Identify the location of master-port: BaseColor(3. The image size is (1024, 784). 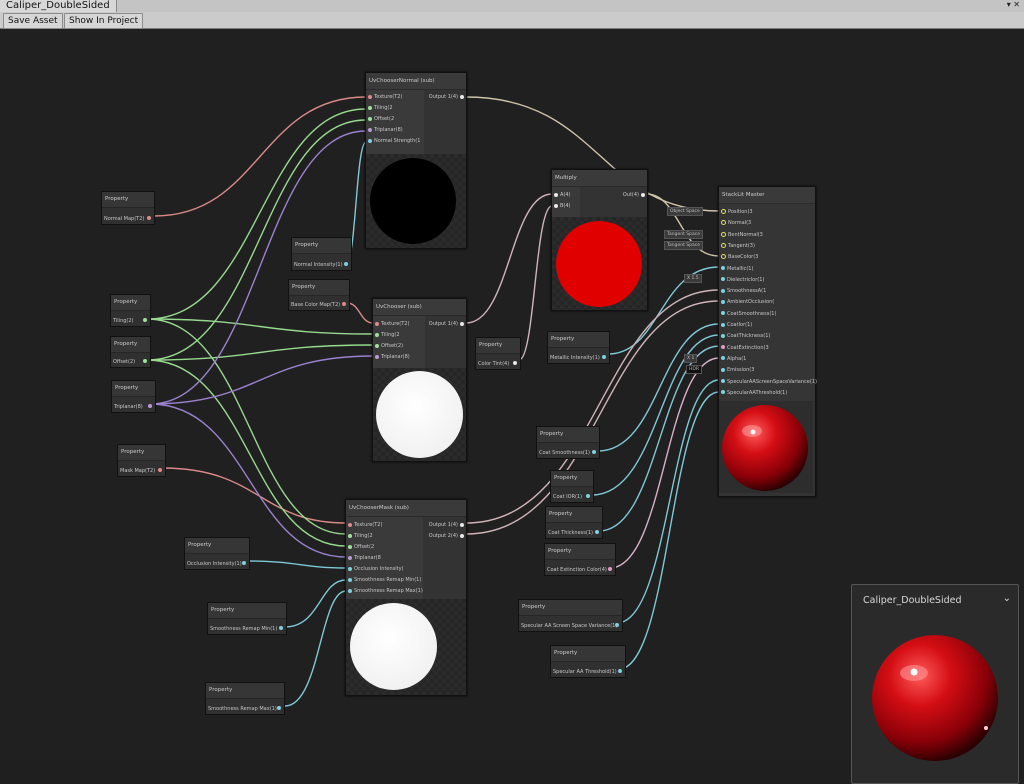
(738, 257).